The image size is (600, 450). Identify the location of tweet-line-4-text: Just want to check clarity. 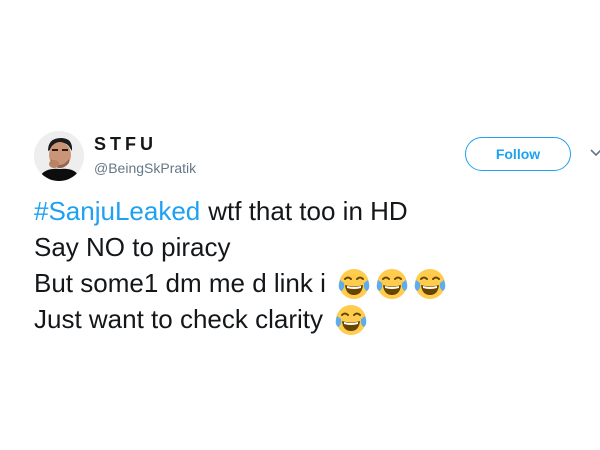
(178, 319).